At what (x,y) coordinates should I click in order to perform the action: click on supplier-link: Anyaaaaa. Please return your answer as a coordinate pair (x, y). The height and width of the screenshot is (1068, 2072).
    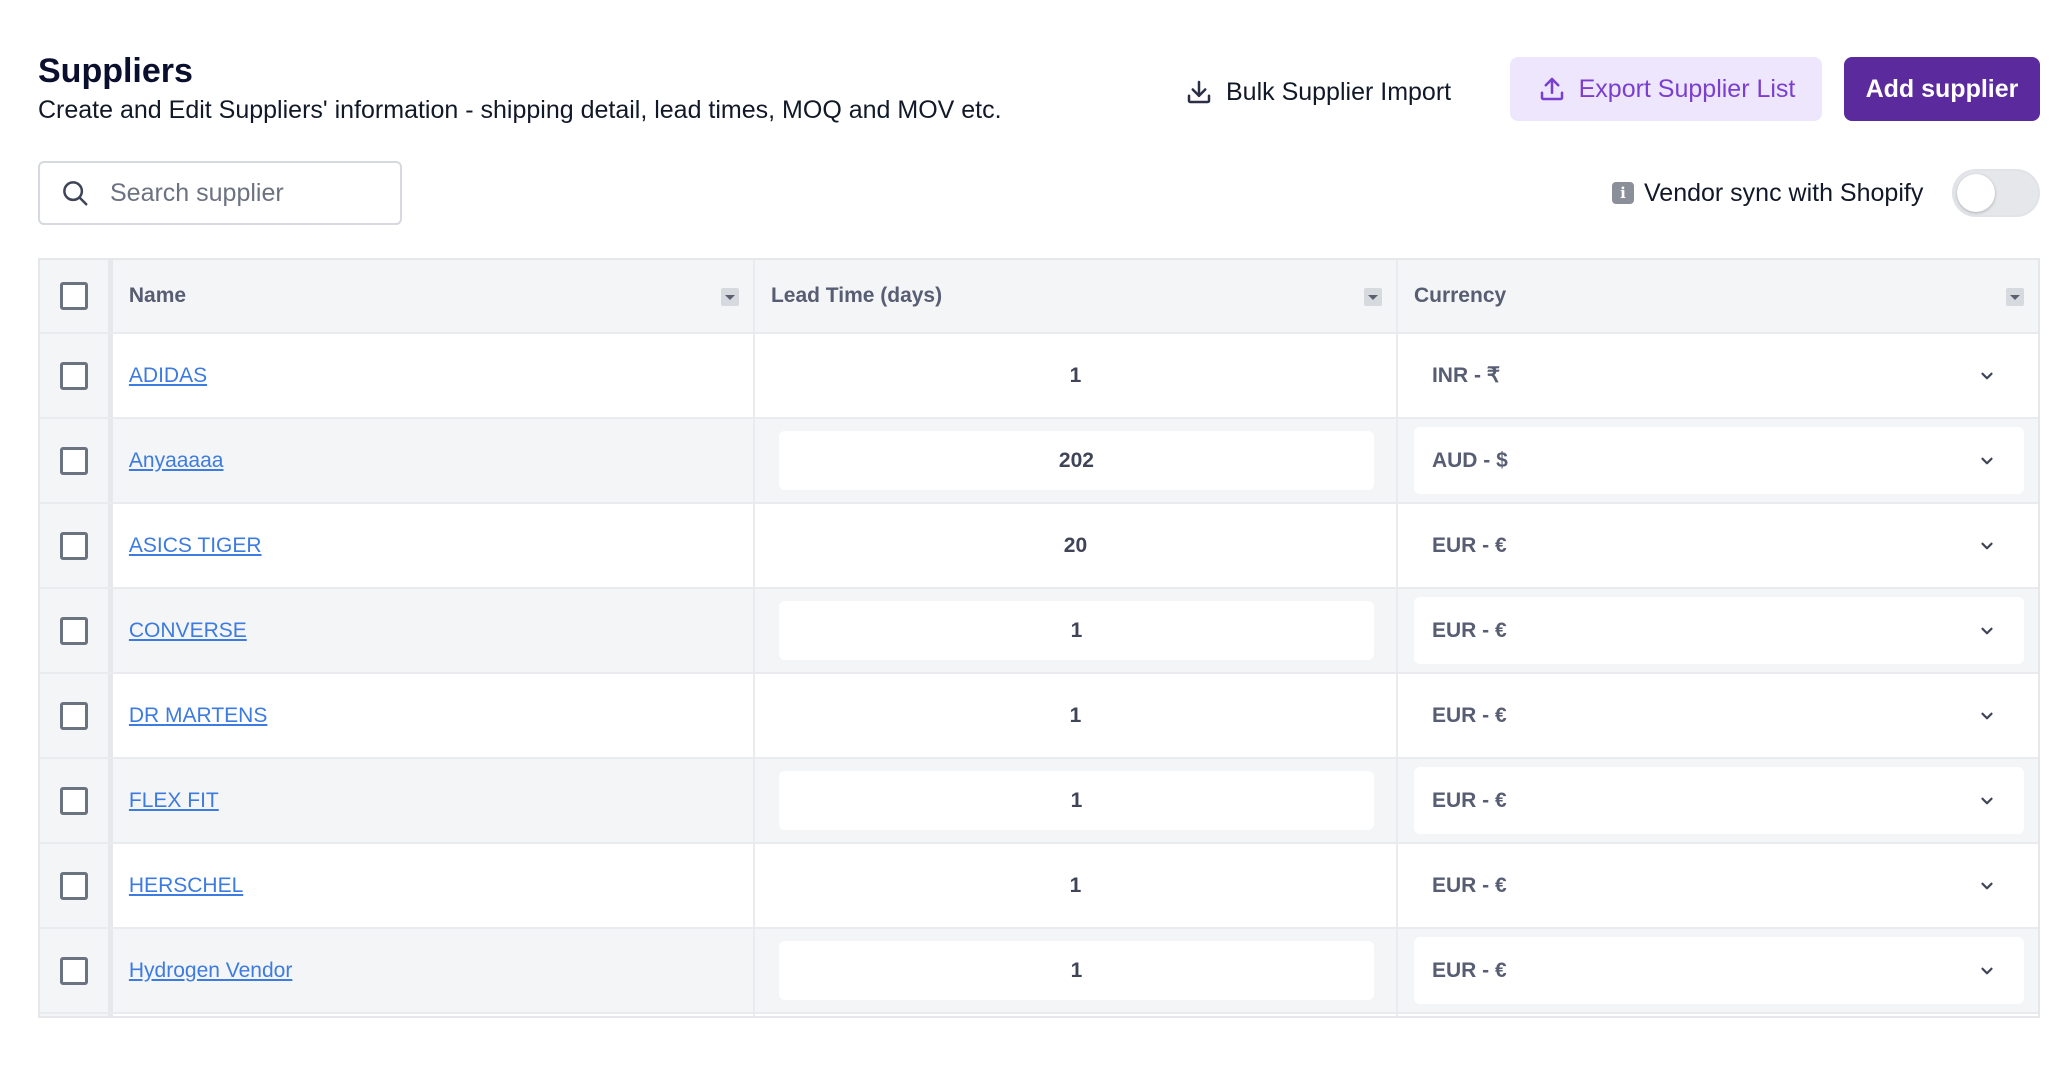
    Looking at the image, I should click on (176, 461).